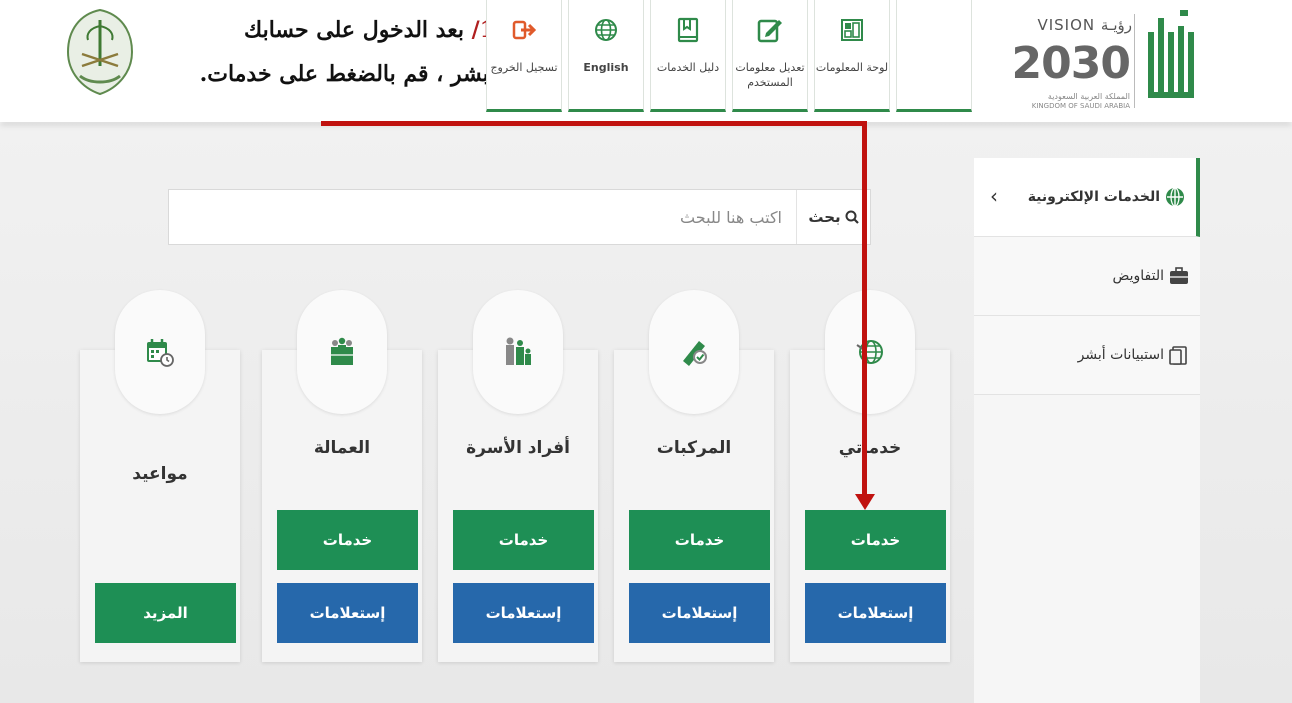  Describe the element at coordinates (870, 448) in the screenshot. I see `card-title: خدماتي` at that location.